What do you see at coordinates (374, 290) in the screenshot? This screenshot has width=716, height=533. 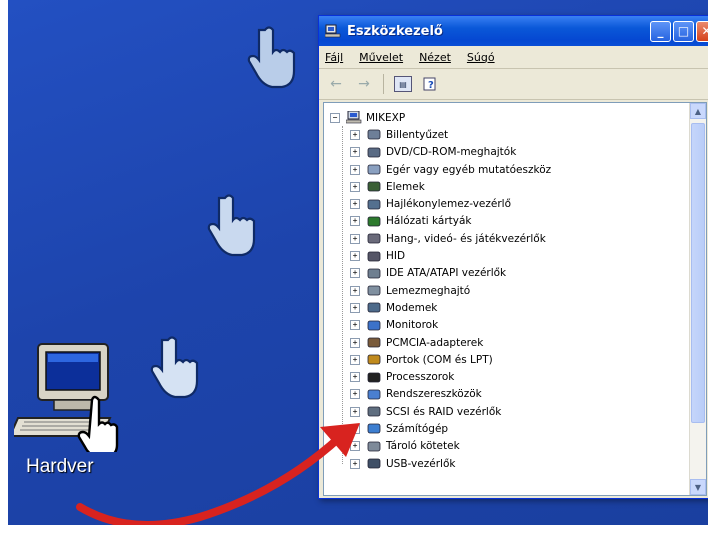 I see `disk-drive-icon` at bounding box center [374, 290].